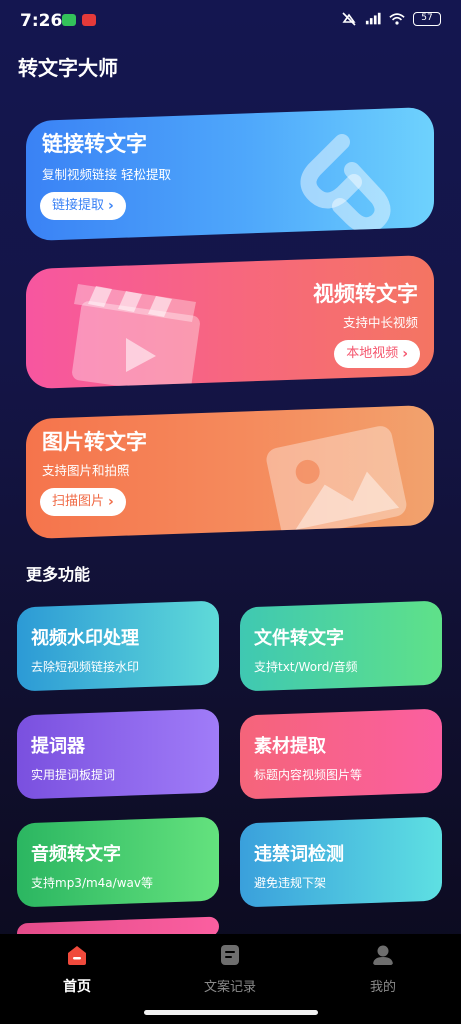 This screenshot has width=461, height=1024. Describe the element at coordinates (290, 883) in the screenshot. I see `feature-subtitle: 避免违规下架` at that location.